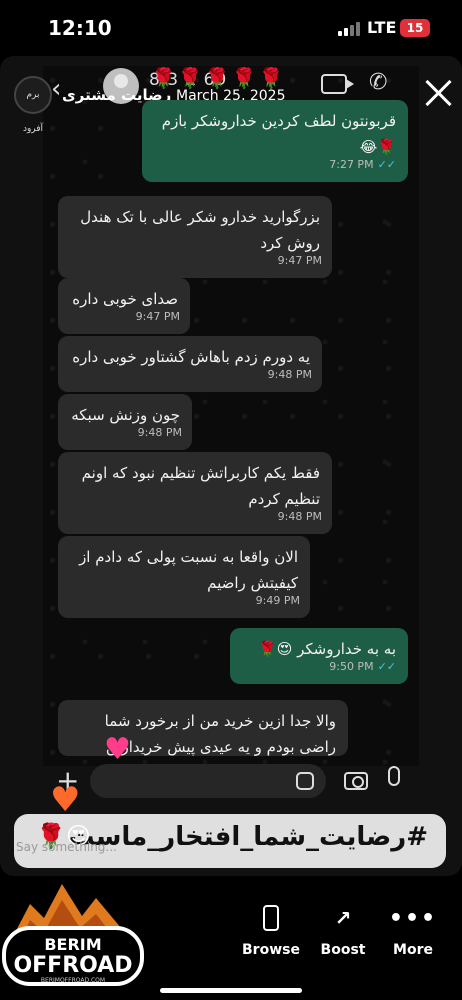  I want to click on more-icon: •••, so click(413, 918).